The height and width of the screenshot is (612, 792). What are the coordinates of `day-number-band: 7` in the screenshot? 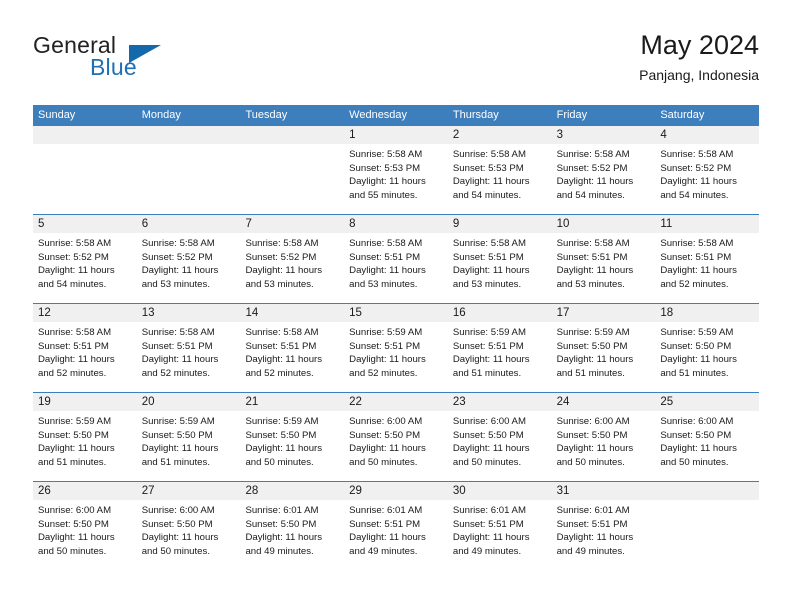 It's located at (292, 224).